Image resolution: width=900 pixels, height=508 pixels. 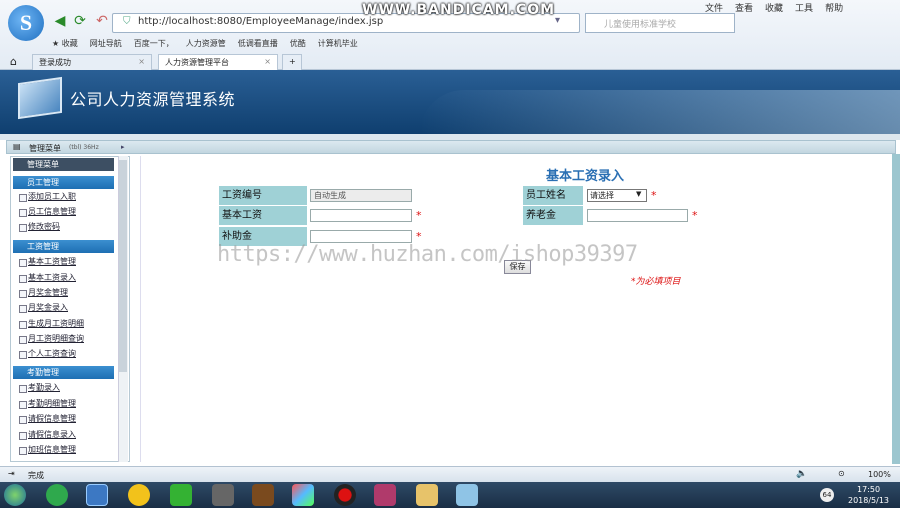 I want to click on system-clock: 17:50 2018/5/13, so click(x=868, y=495).